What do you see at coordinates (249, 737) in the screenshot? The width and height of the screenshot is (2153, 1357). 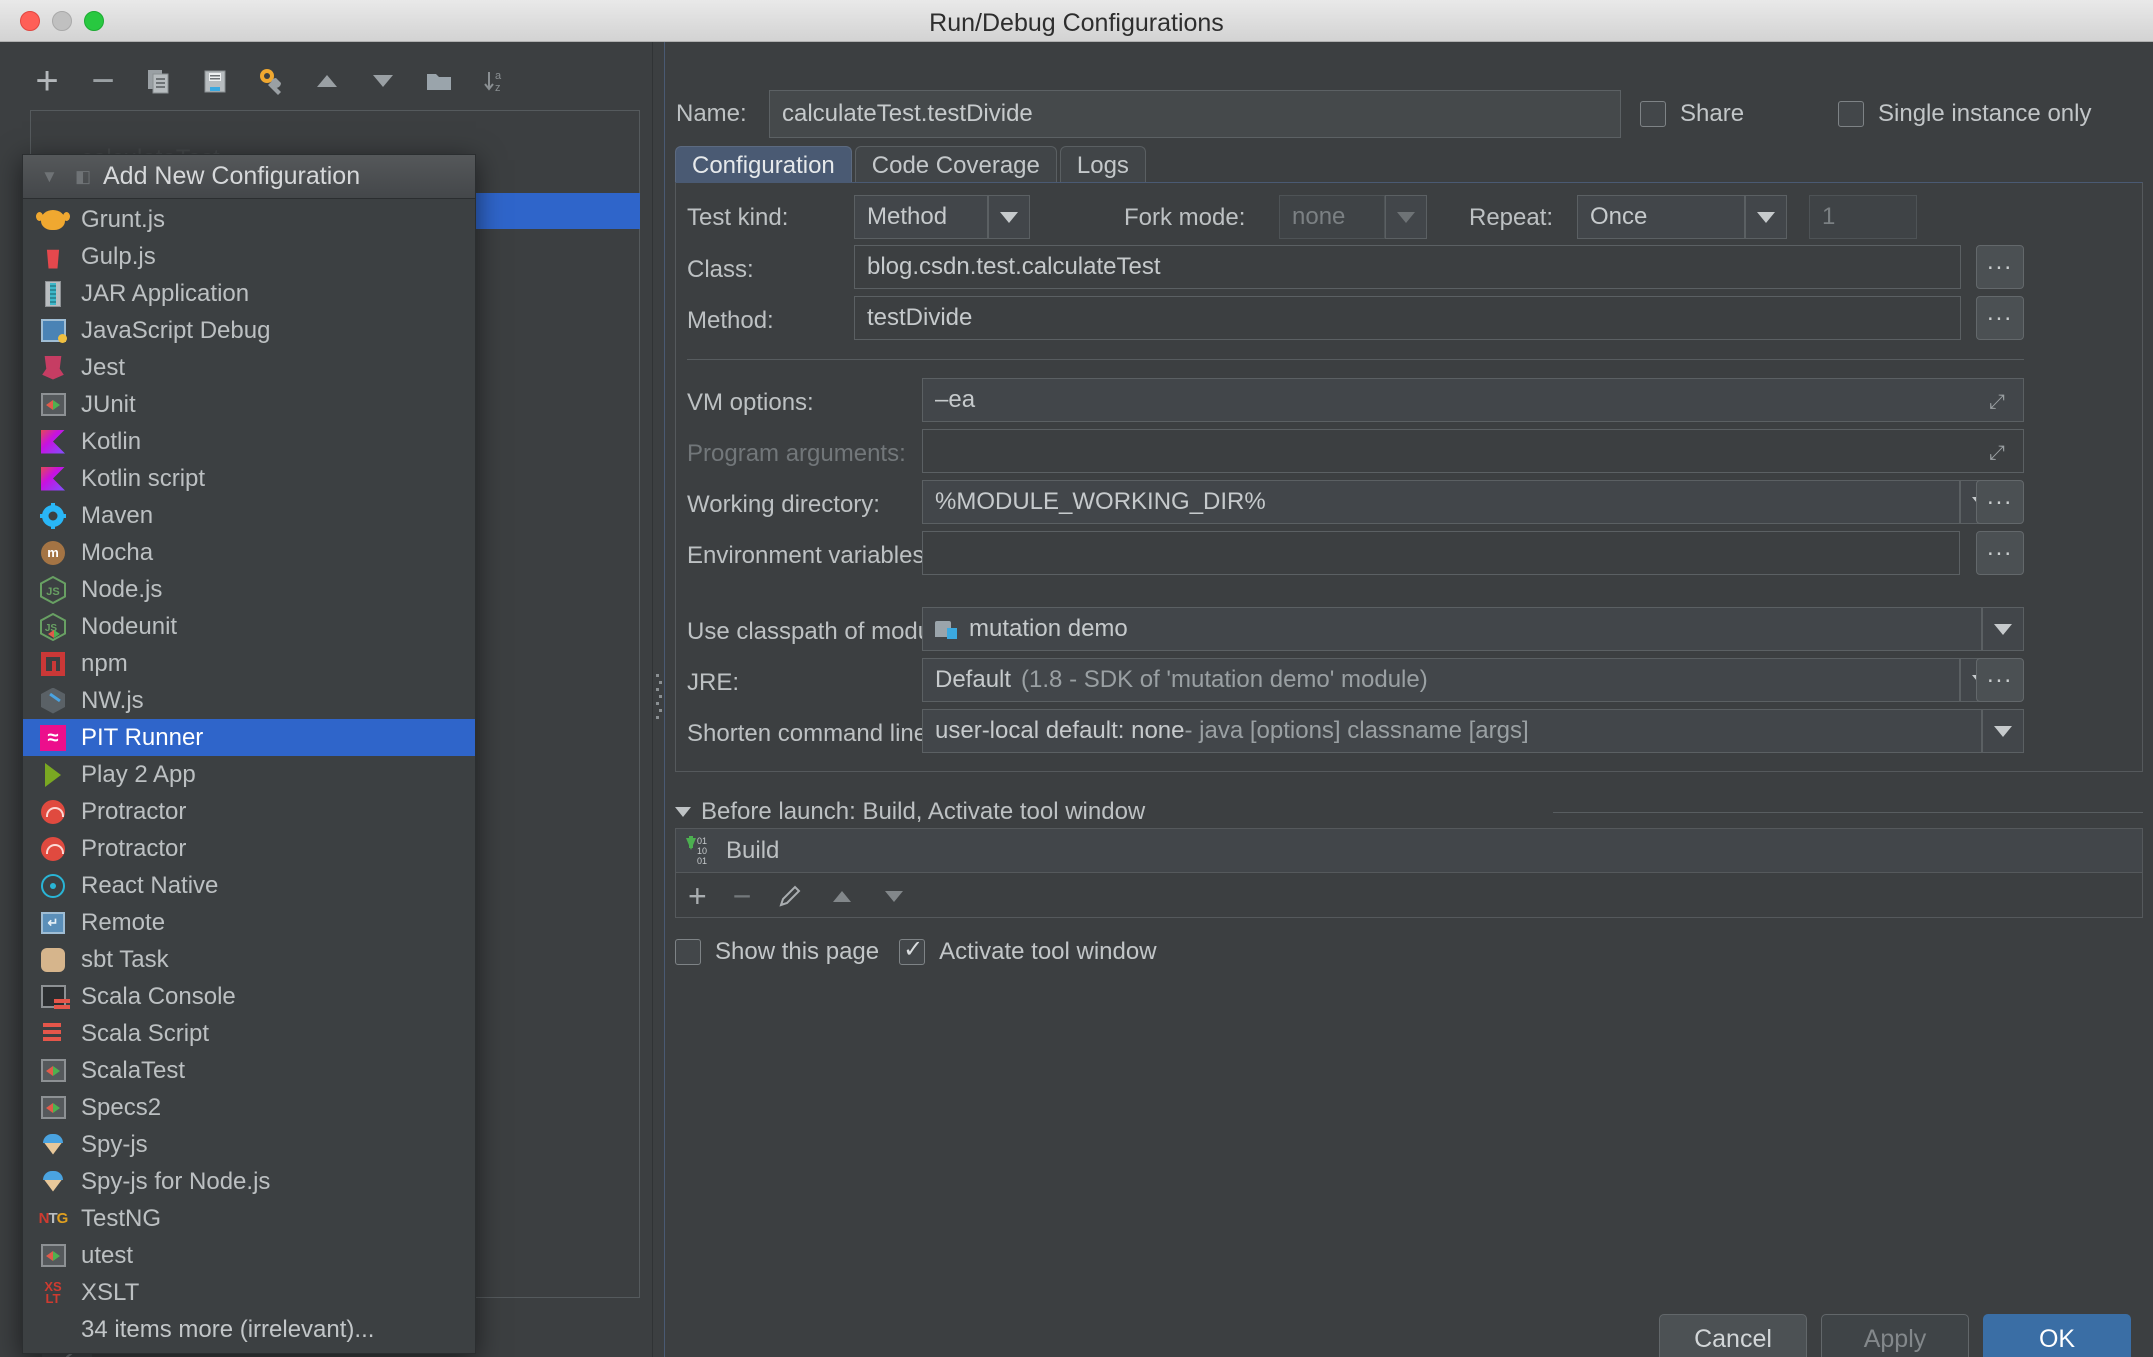 I see `list-item-pit-runner: ≈ PIT Runner` at bounding box center [249, 737].